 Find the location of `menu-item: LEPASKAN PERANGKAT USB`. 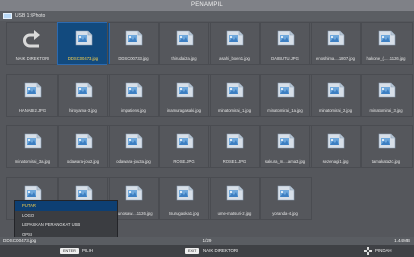

menu-item: LEPASKAN PERANGKAT USB is located at coordinates (66, 225).